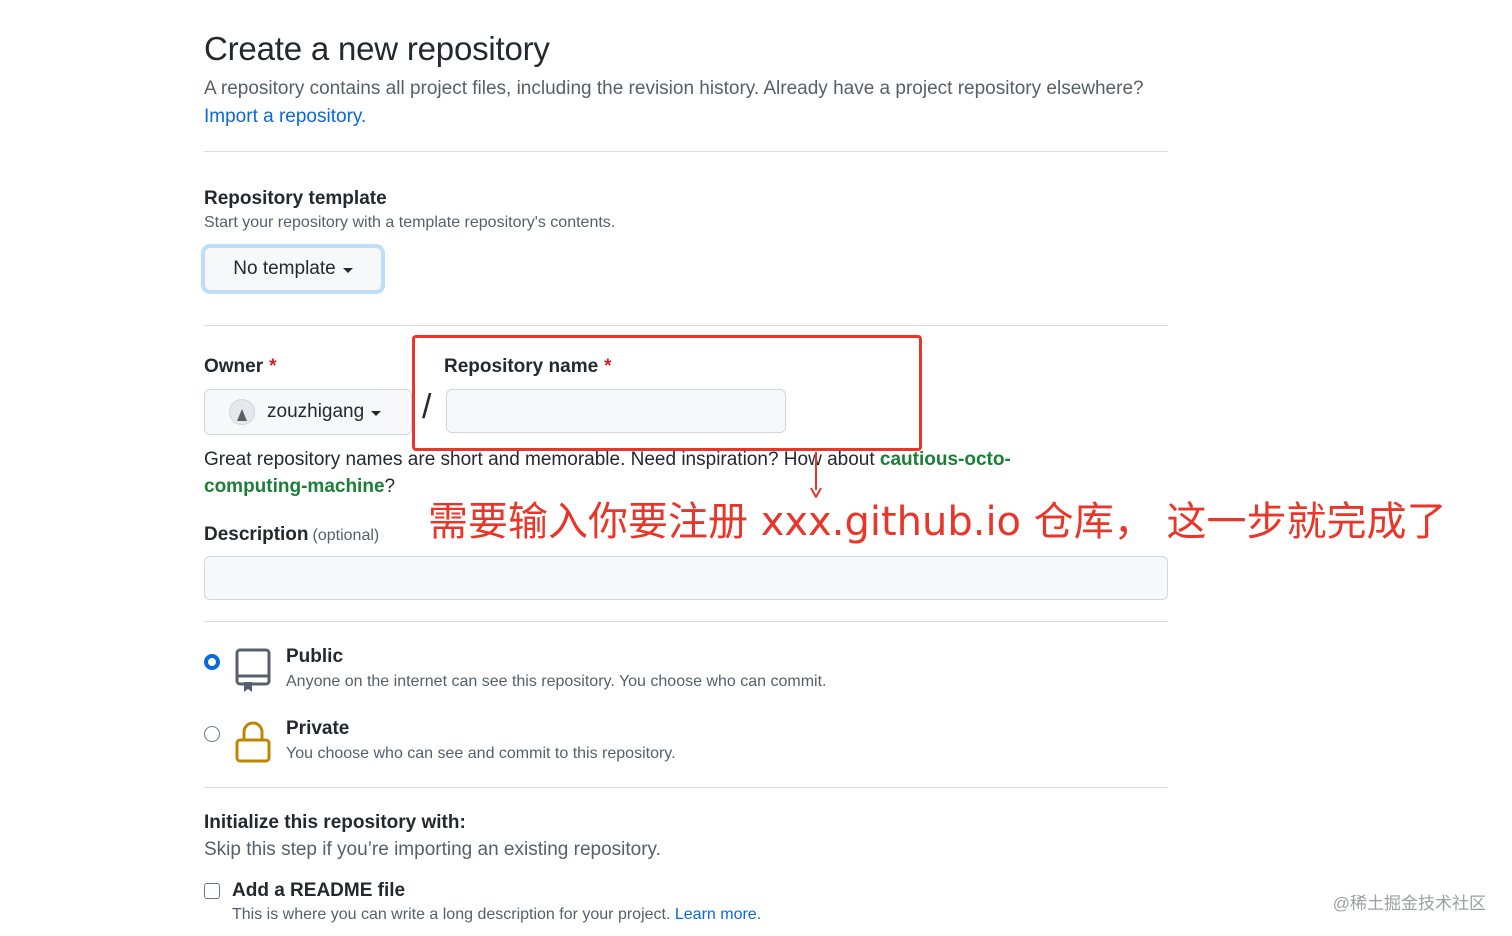 This screenshot has height=936, width=1512. What do you see at coordinates (718, 914) in the screenshot?
I see `learn-more-link: Learn more.` at bounding box center [718, 914].